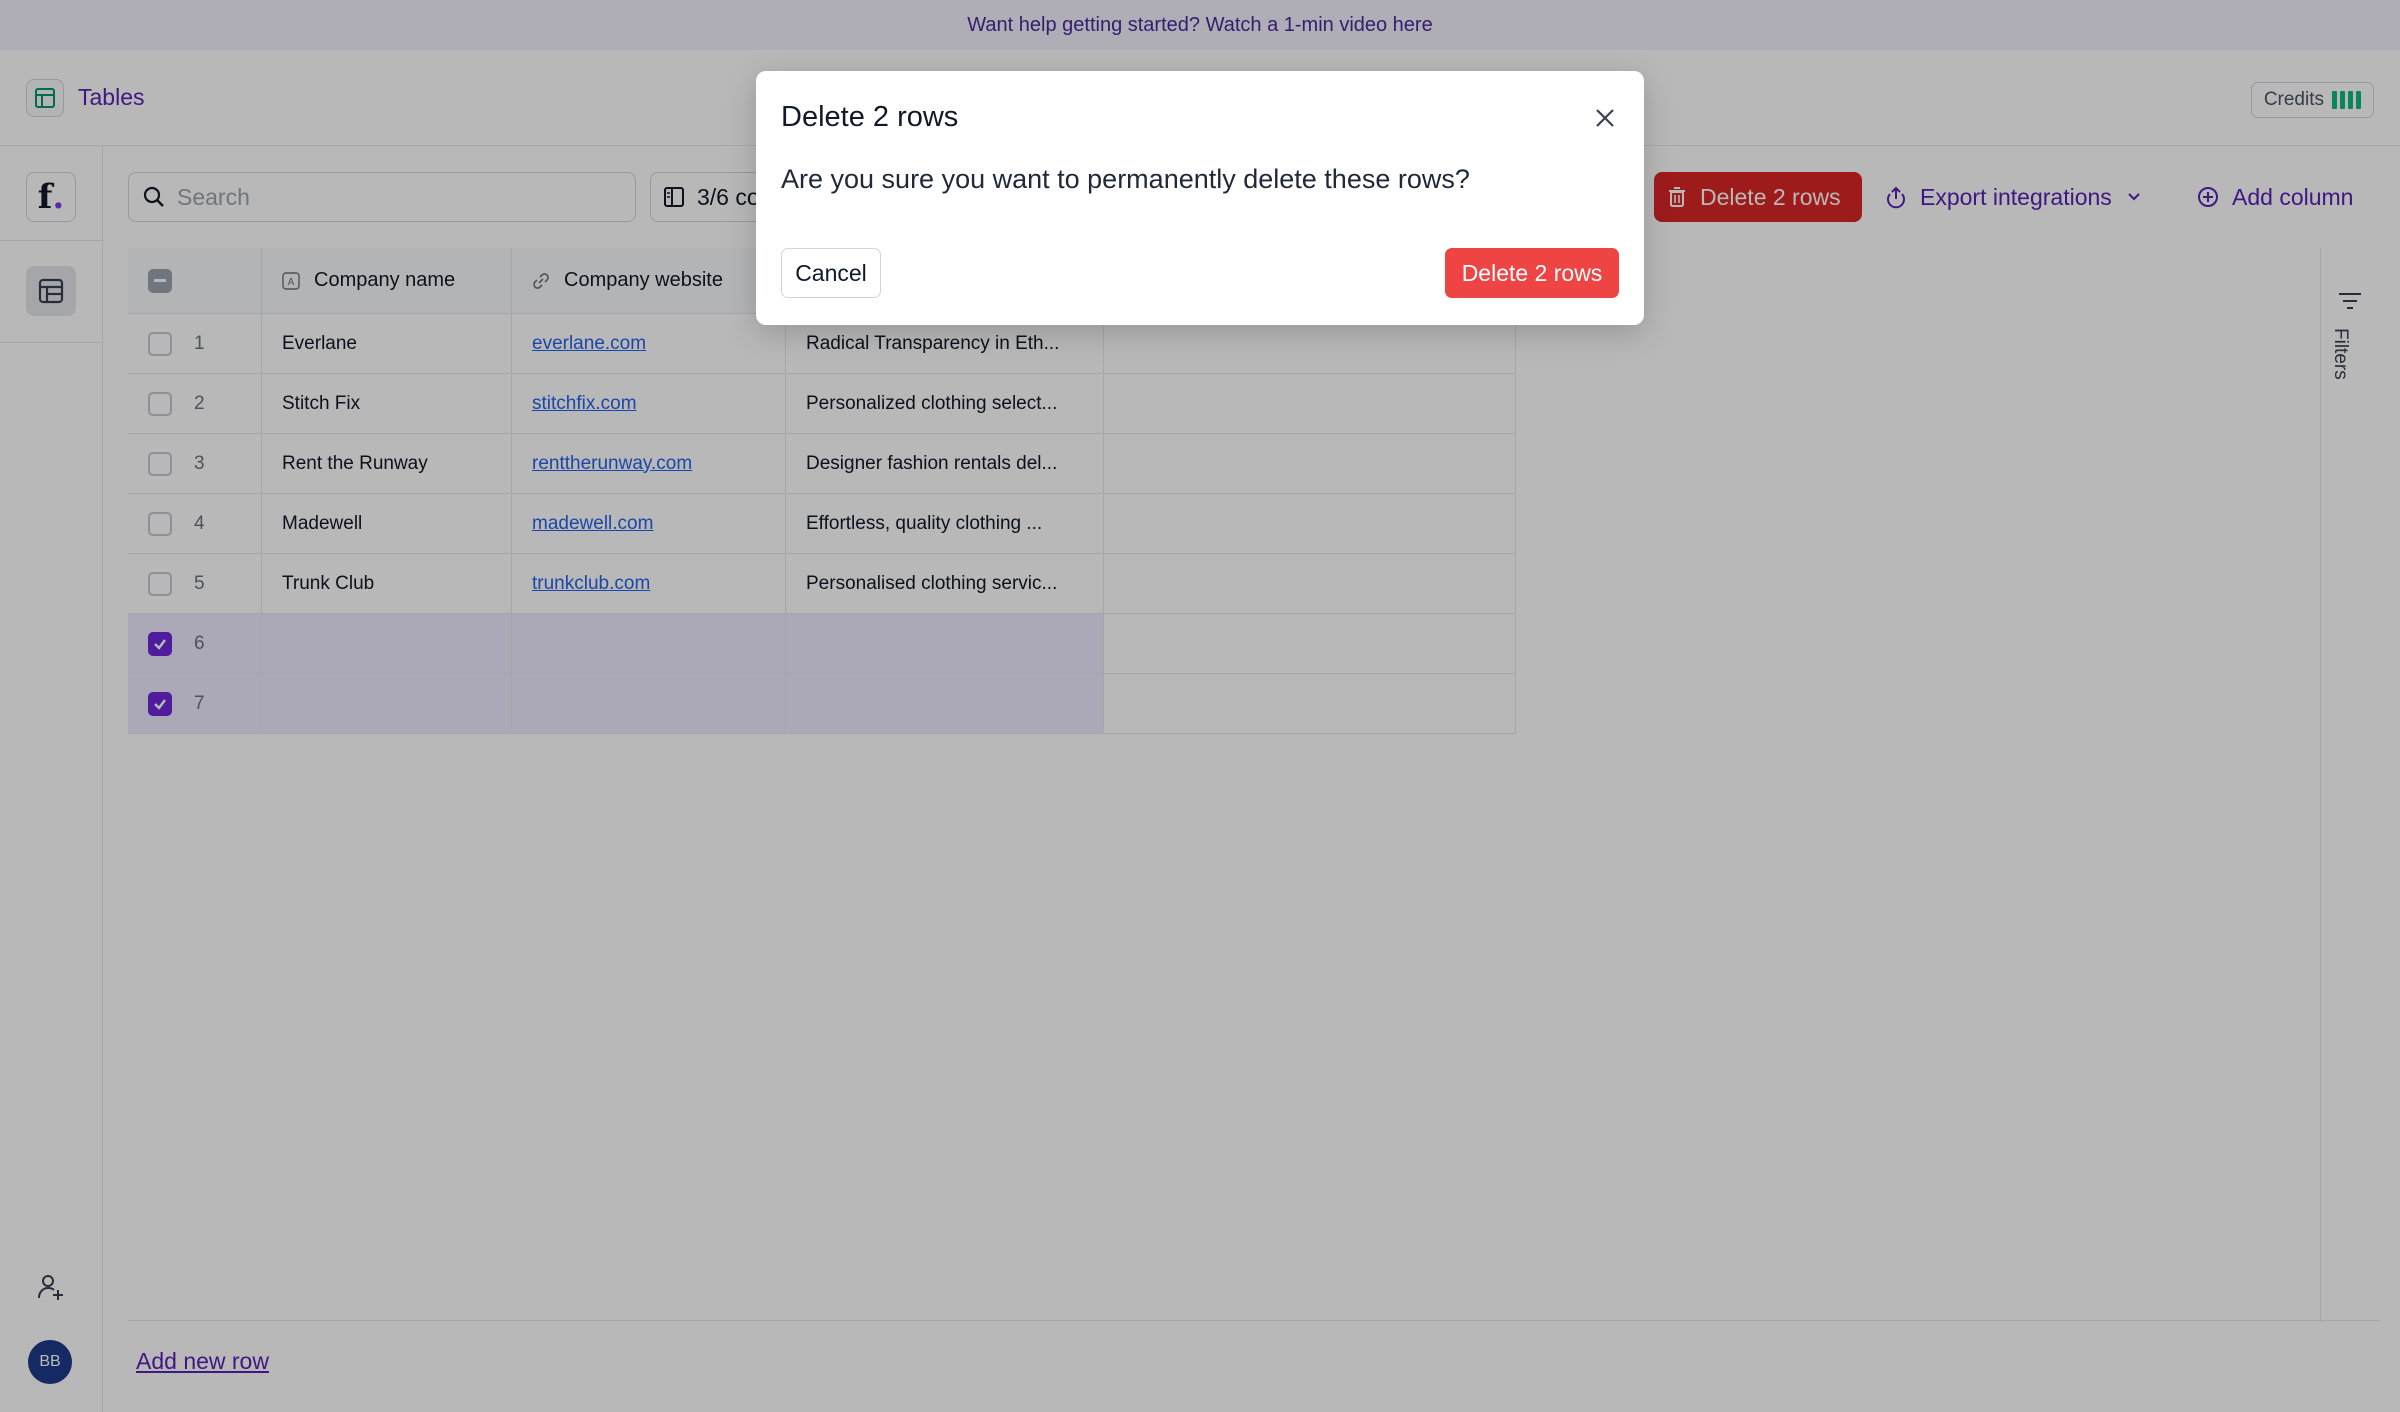 The height and width of the screenshot is (1412, 2400). What do you see at coordinates (1532, 273) in the screenshot?
I see `confirm-delete-button: Delete 2 rows` at bounding box center [1532, 273].